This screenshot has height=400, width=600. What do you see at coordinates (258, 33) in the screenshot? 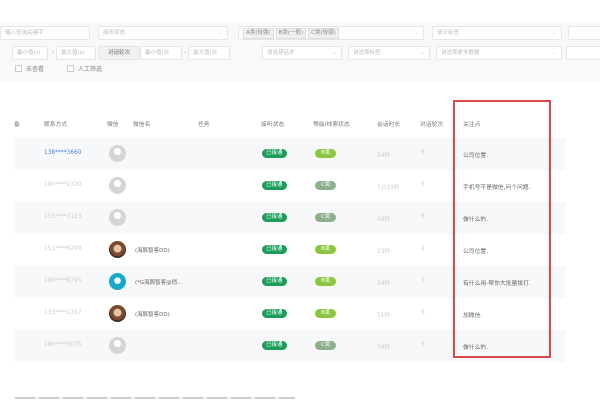
I see `level-tag-a: A类(较强)` at bounding box center [258, 33].